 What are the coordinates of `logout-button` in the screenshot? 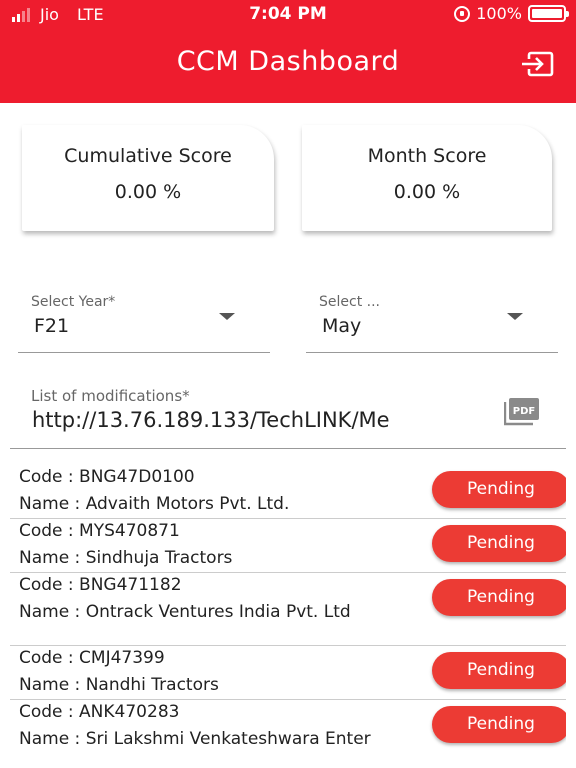 It's located at (537, 64).